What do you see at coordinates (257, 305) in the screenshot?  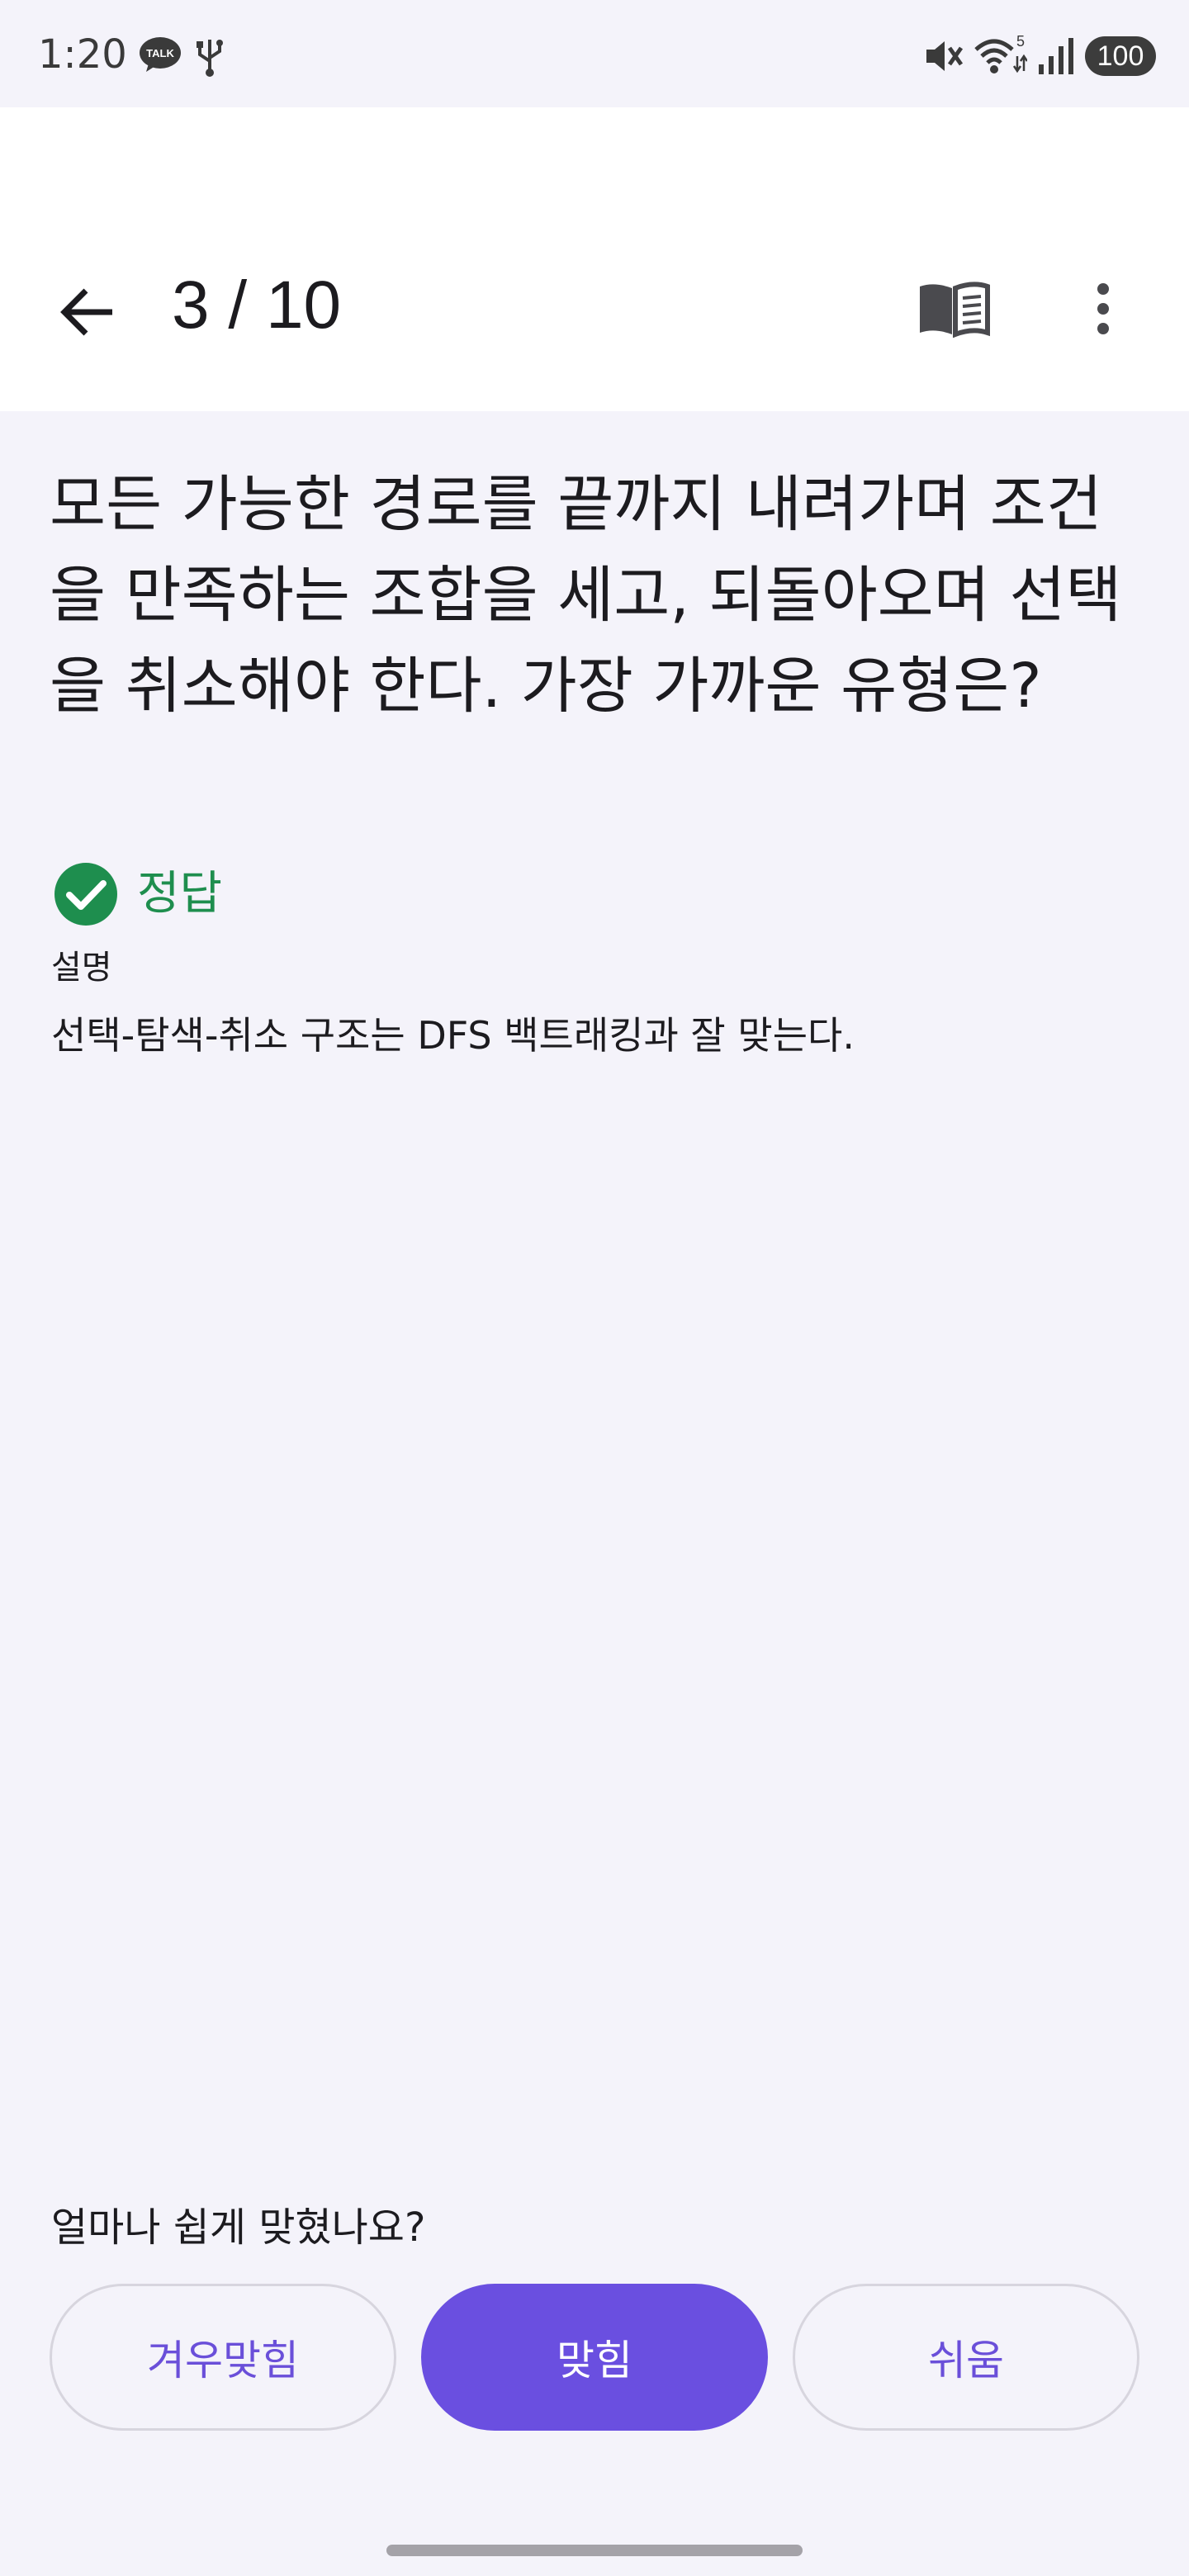 I see `progress-counter: 3 / 10` at bounding box center [257, 305].